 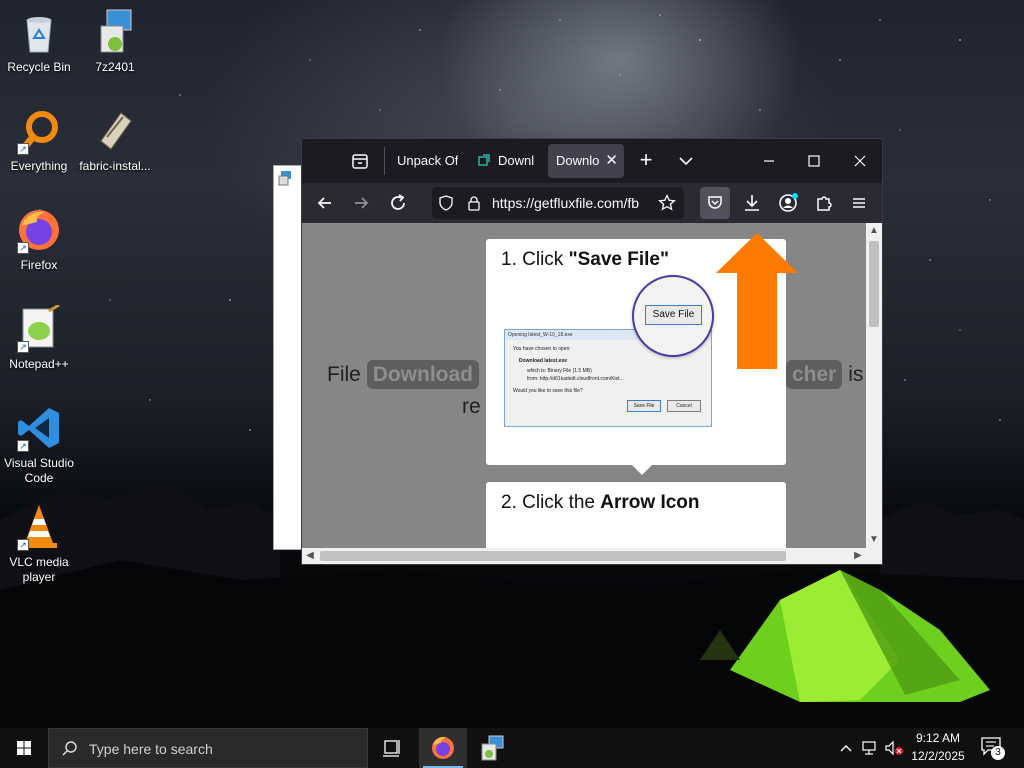 I want to click on dialog-file-name: Download latest.exe, so click(x=543, y=361).